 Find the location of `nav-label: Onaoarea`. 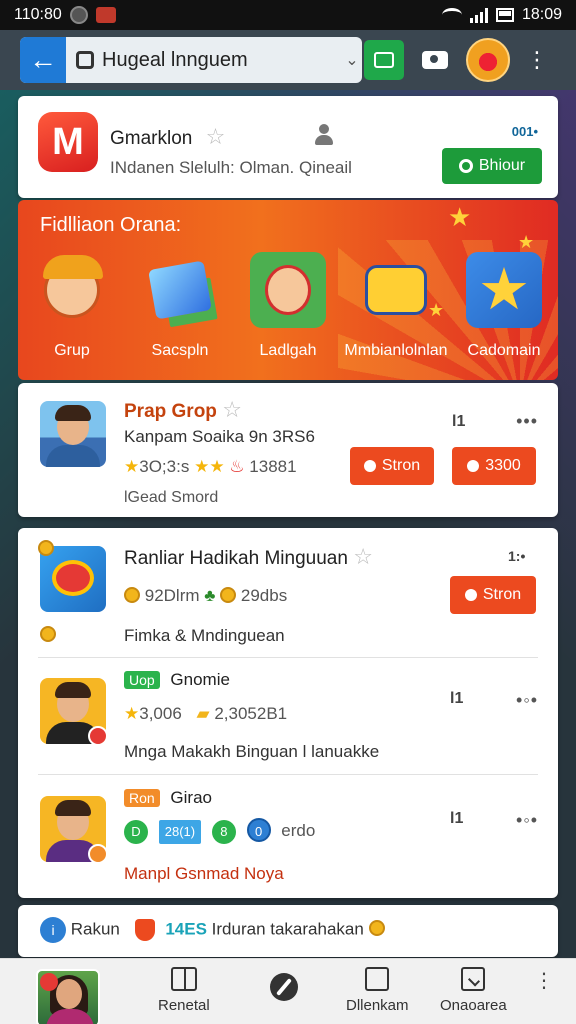

nav-label: Onaoarea is located at coordinates (473, 1005).